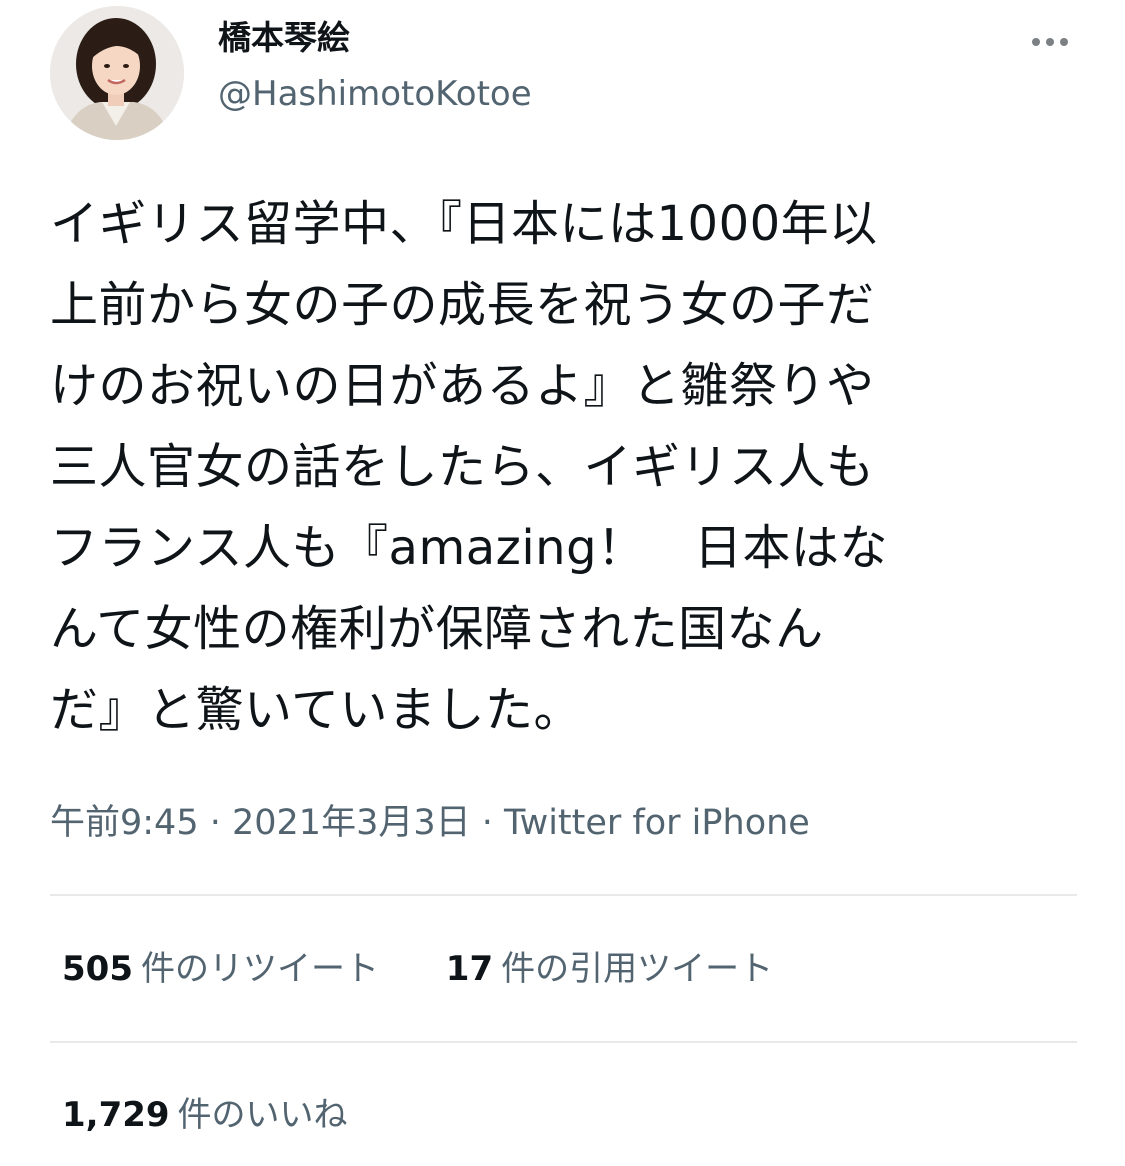 Image resolution: width=1125 pixels, height=1166 pixels. I want to click on tweet-text-line: だ』と驚いていました。, so click(316, 710).